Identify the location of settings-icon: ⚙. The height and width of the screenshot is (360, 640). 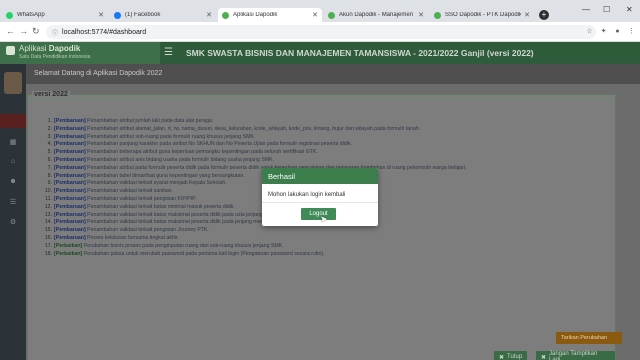
(13, 222).